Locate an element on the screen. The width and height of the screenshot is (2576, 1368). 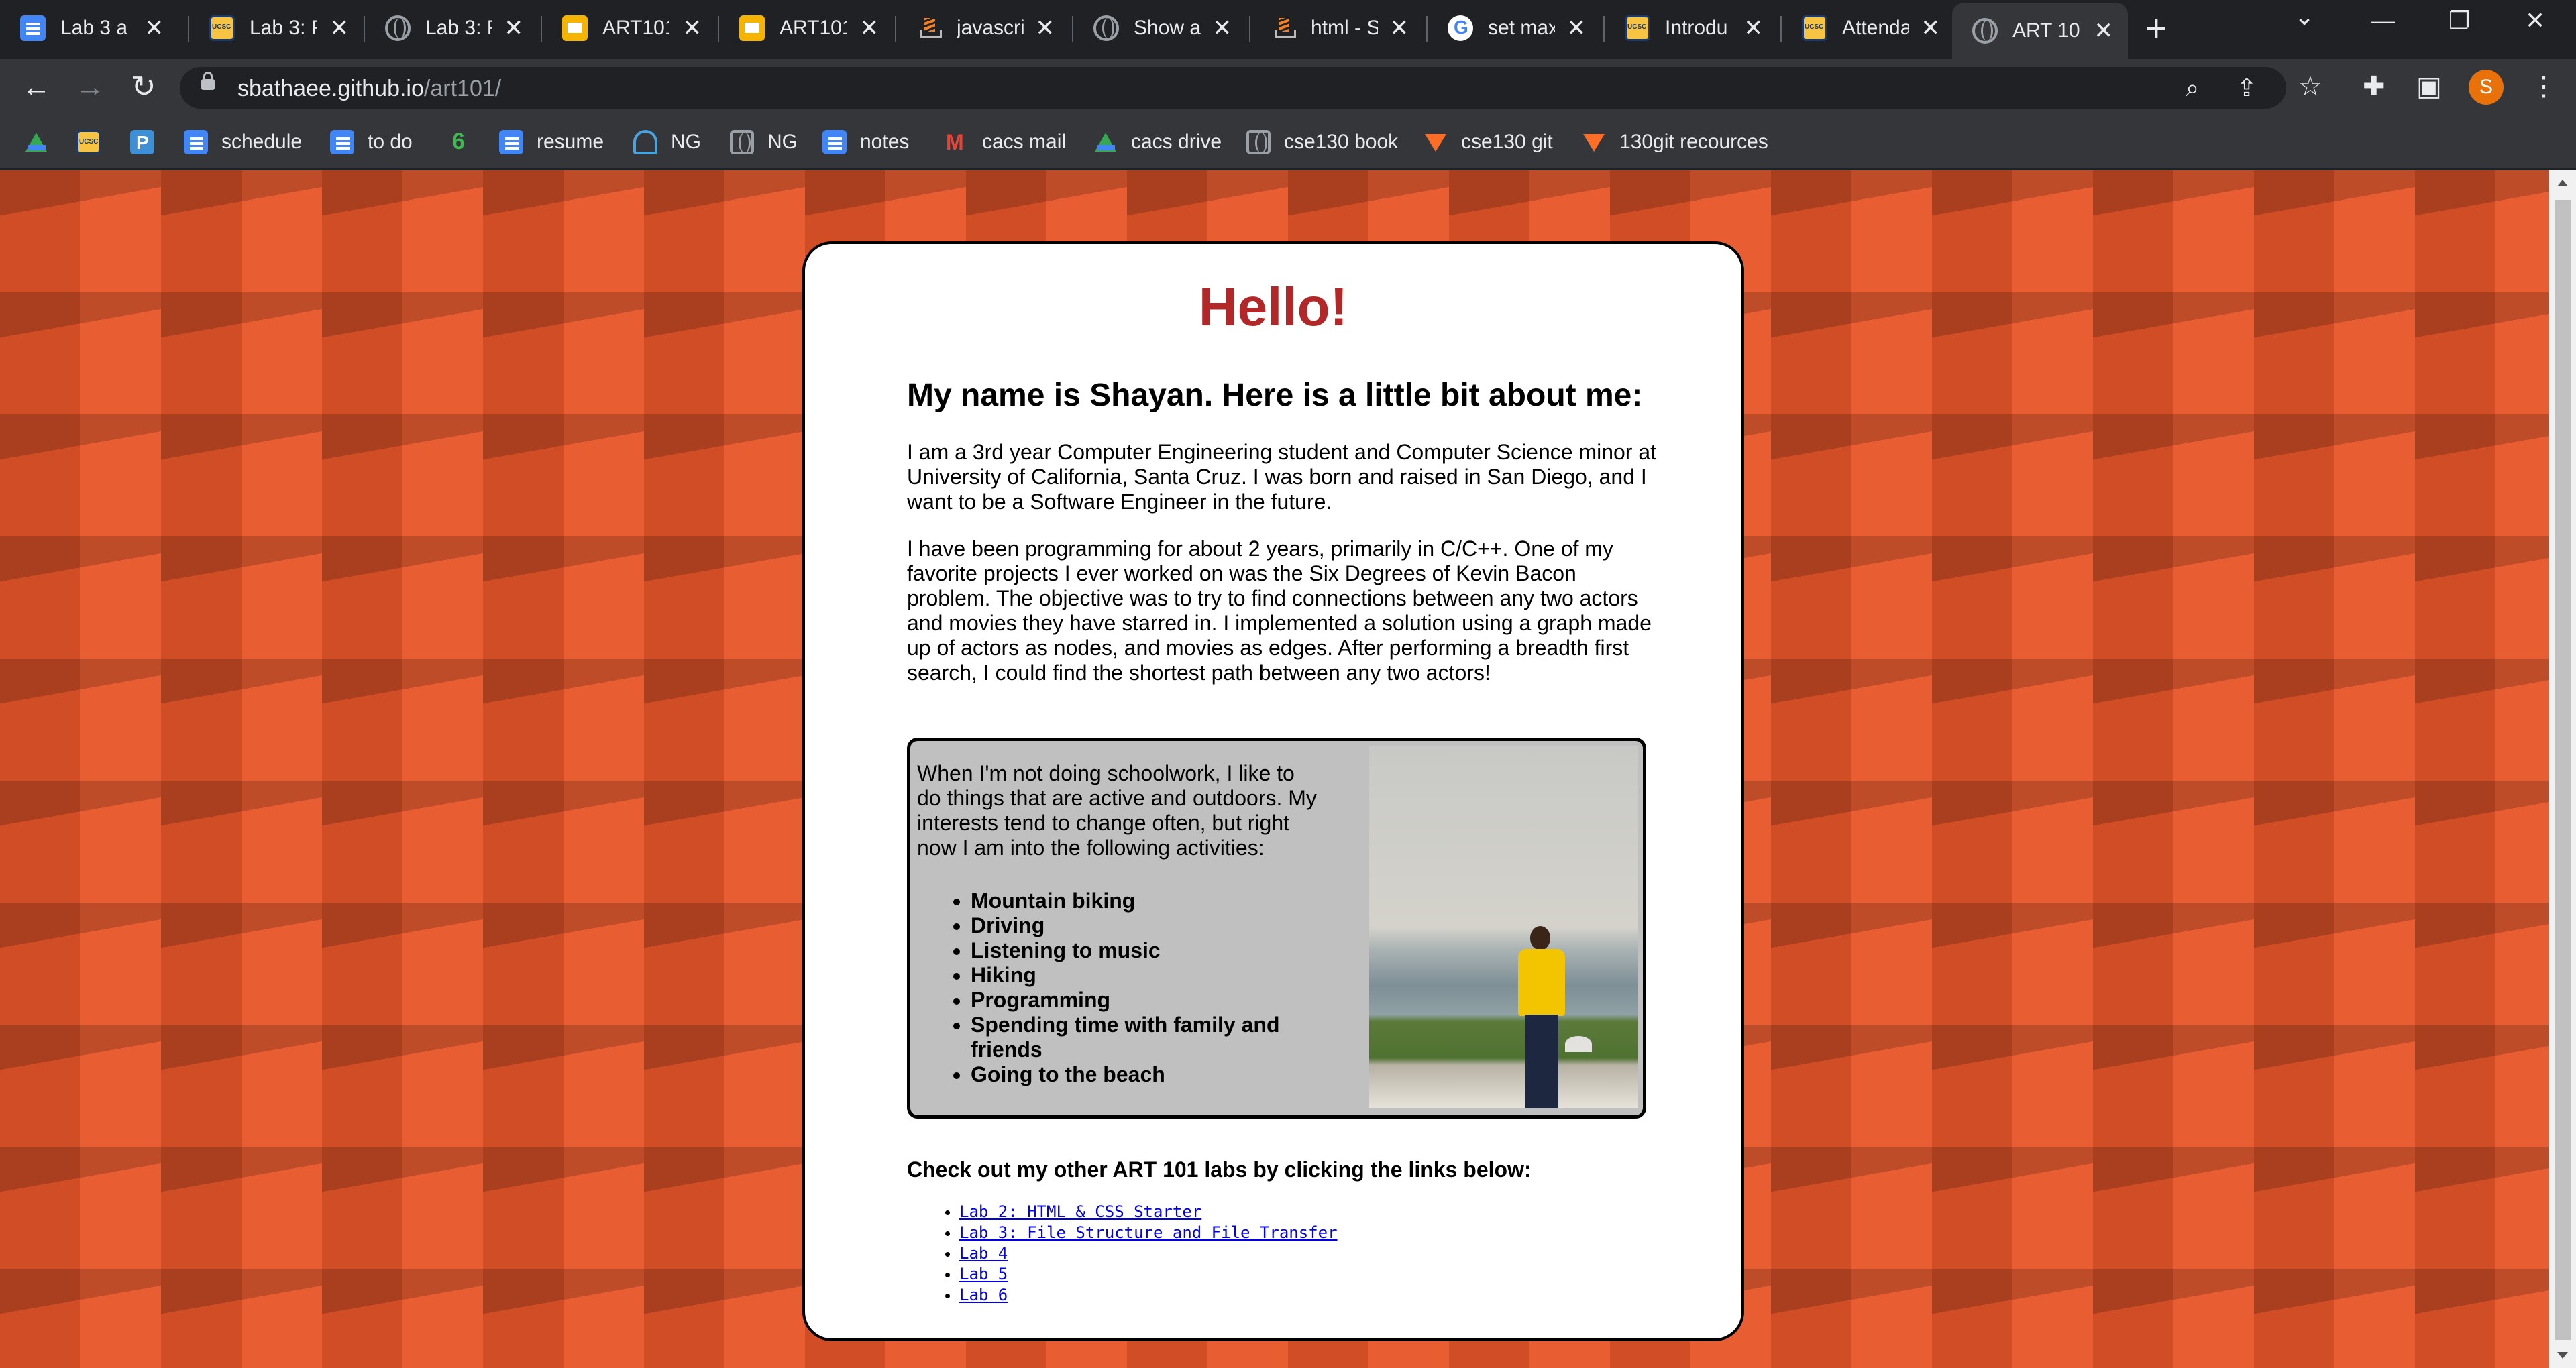
beach-photo is located at coordinates (1503, 927).